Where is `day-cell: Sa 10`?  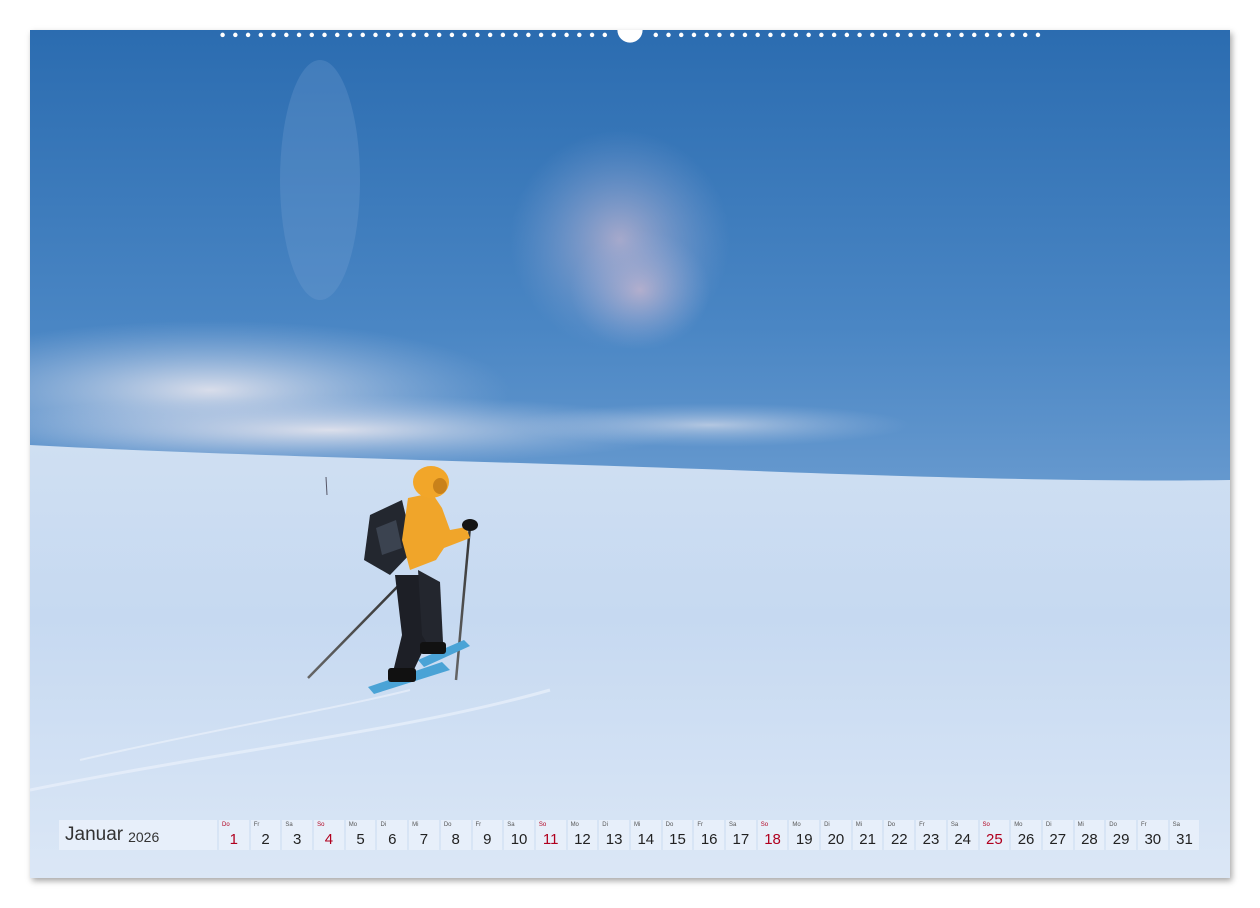 day-cell: Sa 10 is located at coordinates (519, 835).